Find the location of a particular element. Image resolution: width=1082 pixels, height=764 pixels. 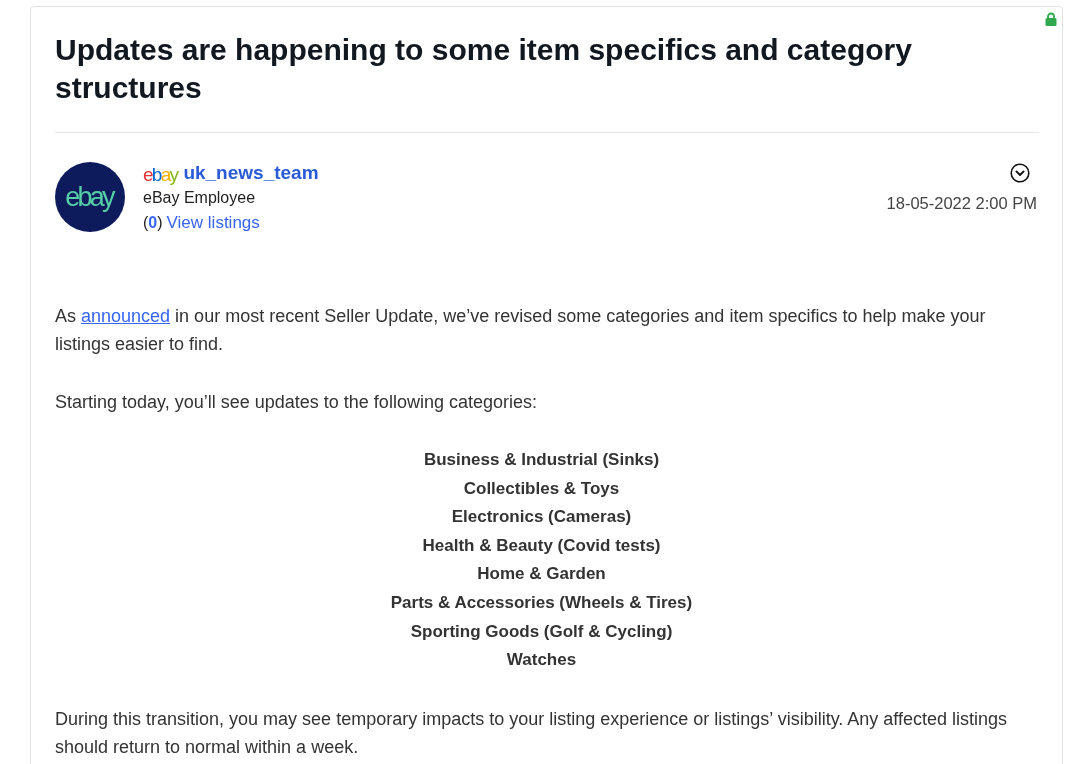

category-name: Business & Industrial (Sinks) is located at coordinates (541, 460).